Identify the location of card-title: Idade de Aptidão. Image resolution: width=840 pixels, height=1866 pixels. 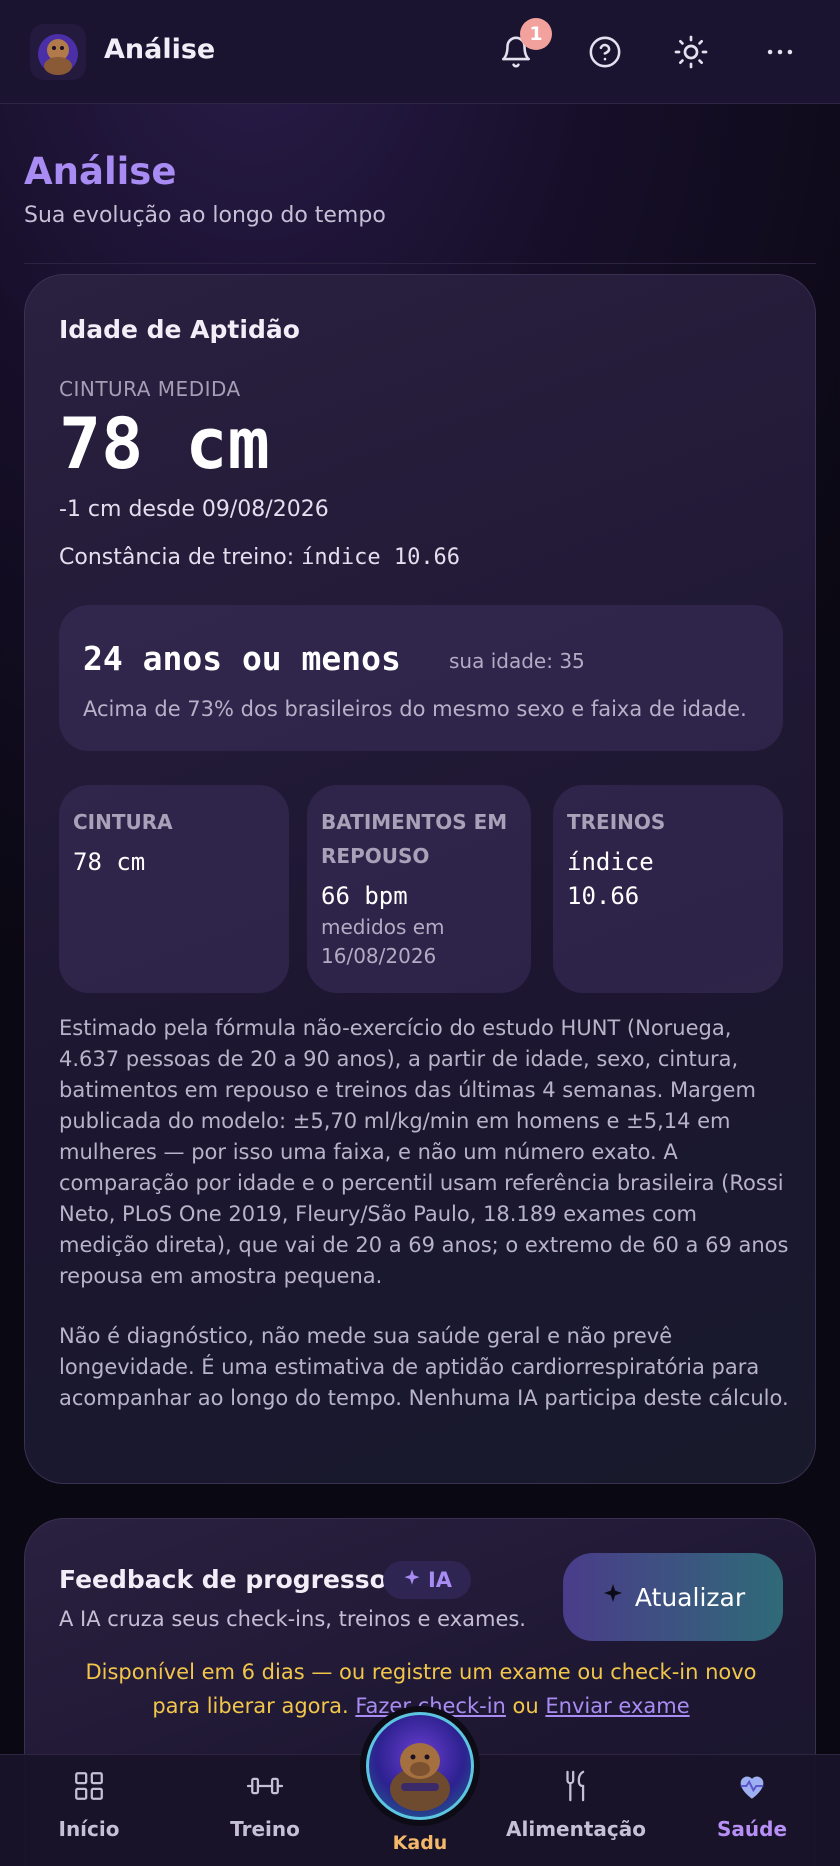
(179, 329).